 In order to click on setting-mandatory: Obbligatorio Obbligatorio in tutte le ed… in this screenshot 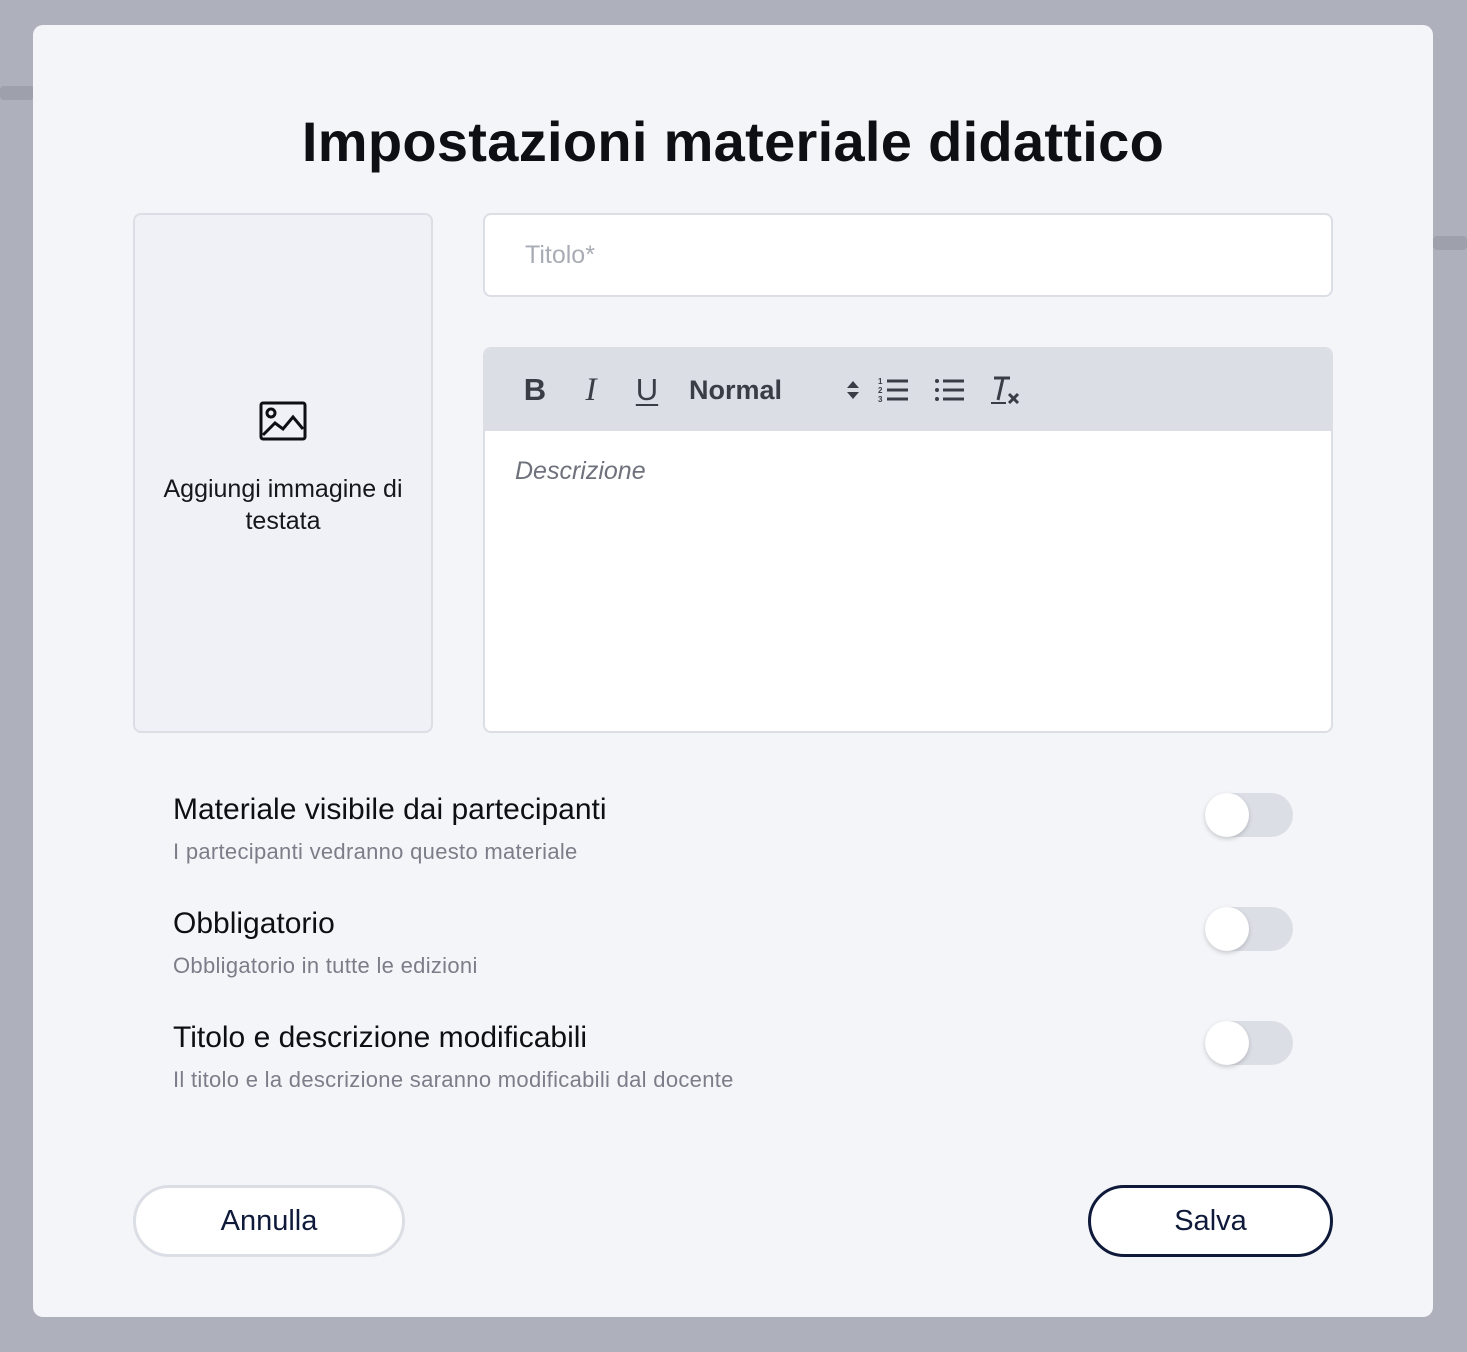, I will do `click(733, 947)`.